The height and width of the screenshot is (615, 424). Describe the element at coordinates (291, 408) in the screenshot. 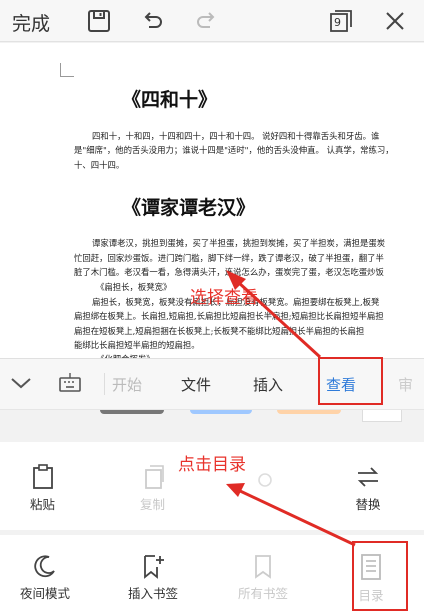

I see `annotation-arrows` at that location.